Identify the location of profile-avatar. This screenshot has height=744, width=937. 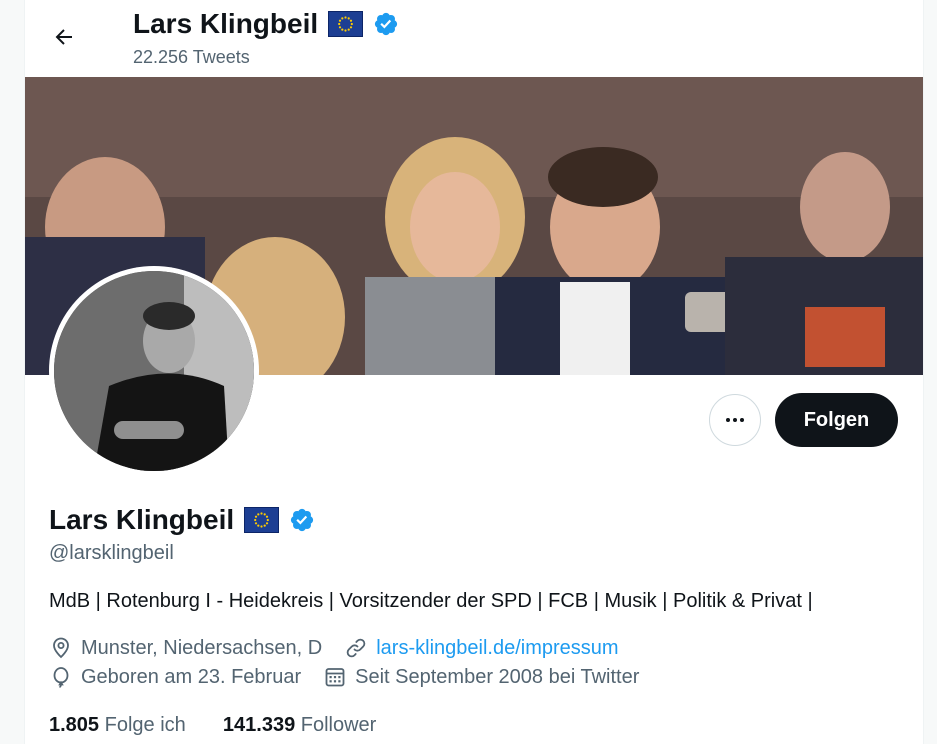
(154, 371).